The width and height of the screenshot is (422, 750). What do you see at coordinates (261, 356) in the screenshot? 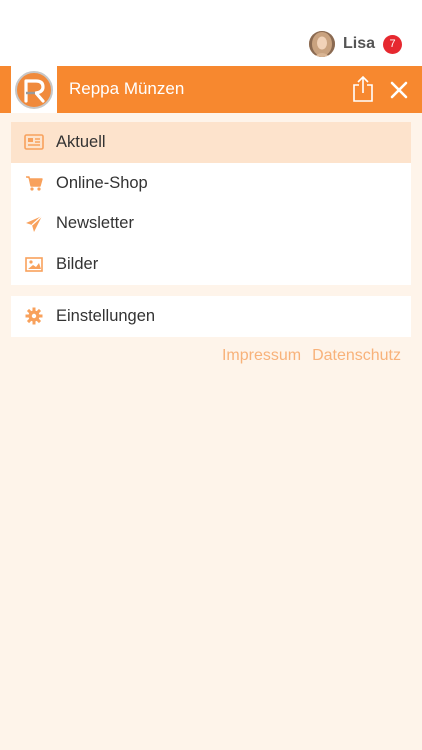
I see `impressum-link: Impressum` at bounding box center [261, 356].